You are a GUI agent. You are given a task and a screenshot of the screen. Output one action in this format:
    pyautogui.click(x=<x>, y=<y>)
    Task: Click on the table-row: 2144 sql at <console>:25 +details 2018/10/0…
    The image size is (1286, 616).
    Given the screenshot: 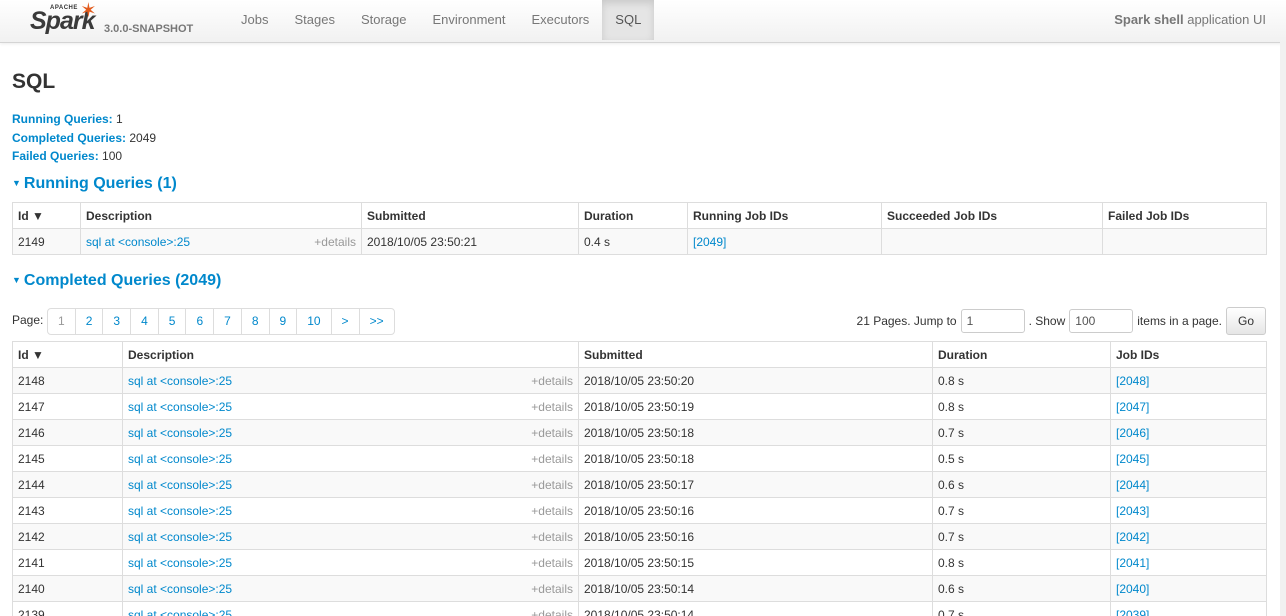 What is the action you would take?
    pyautogui.click(x=639, y=484)
    